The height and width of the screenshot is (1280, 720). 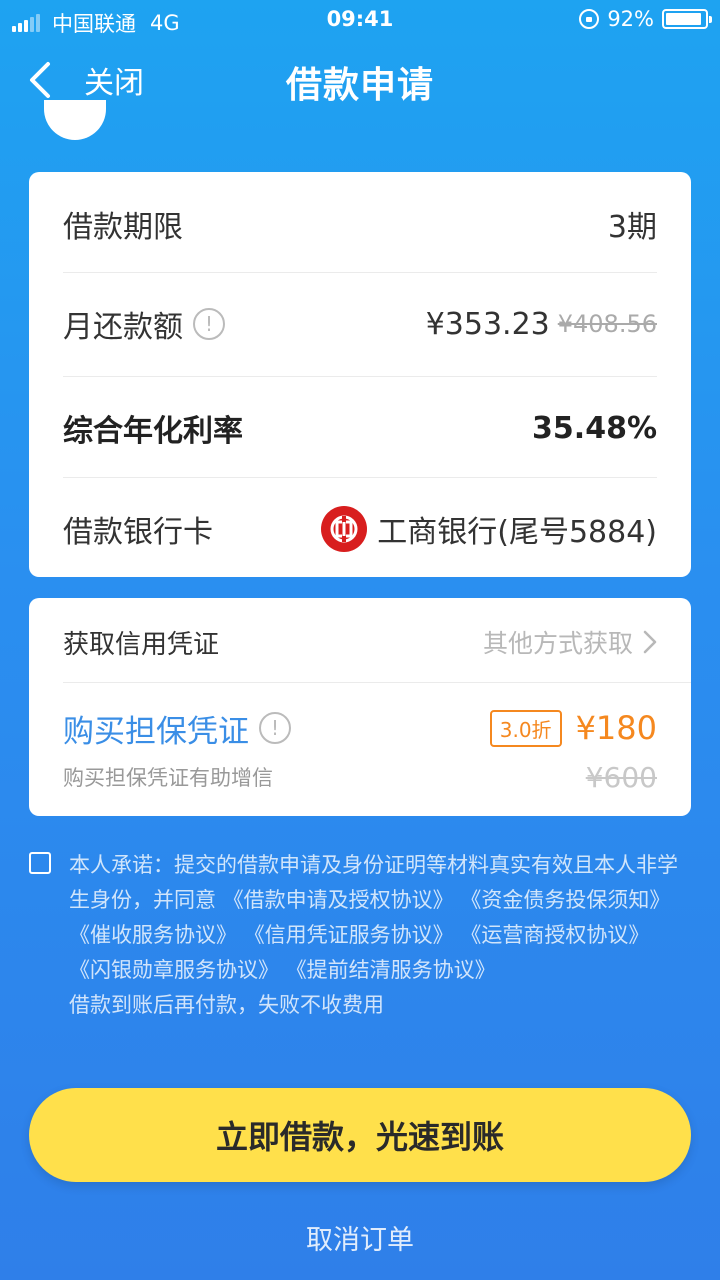 I want to click on voucher-price: ¥180, so click(x=616, y=728).